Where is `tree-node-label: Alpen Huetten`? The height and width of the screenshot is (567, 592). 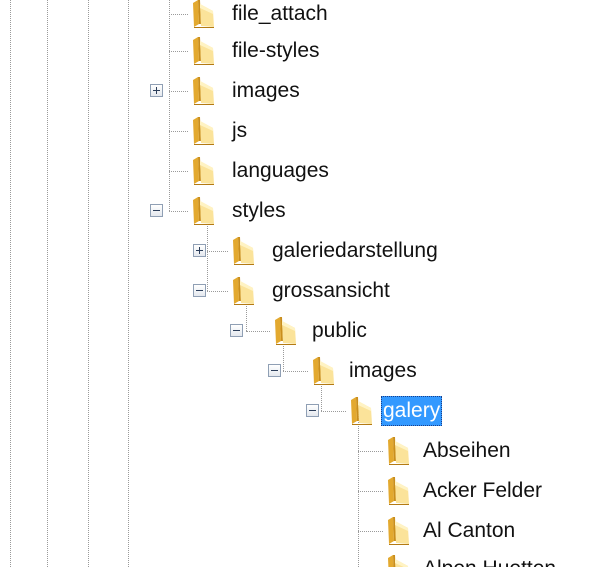
tree-node-label: Alpen Huetten is located at coordinates (489, 560).